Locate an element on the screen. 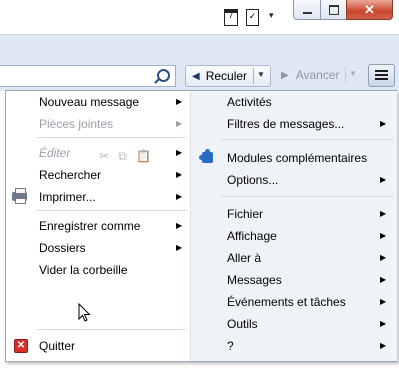  menu-item-addons: Modules complémentaires is located at coordinates (294, 158).